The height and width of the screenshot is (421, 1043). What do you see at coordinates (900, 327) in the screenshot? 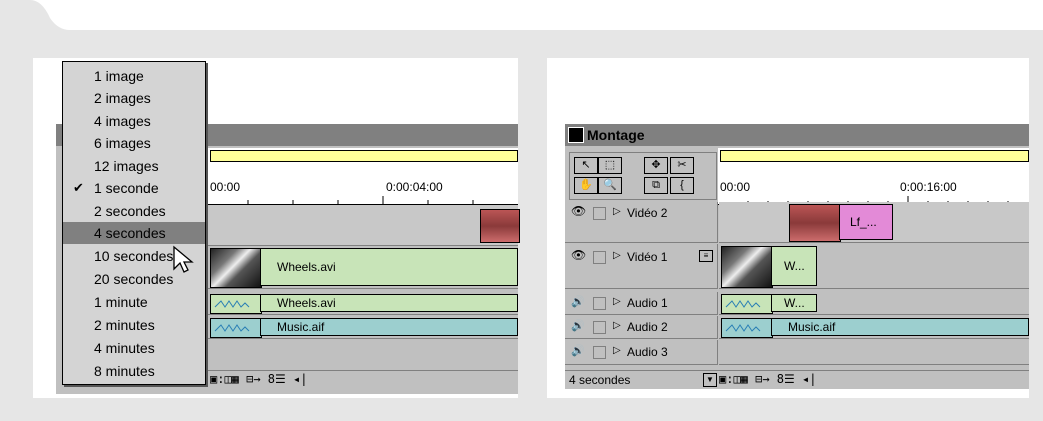
I see `right-clip-a2: Music.aif` at bounding box center [900, 327].